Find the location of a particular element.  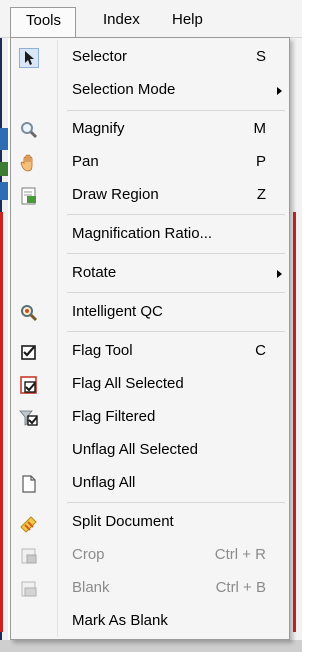

menu-item-flag-tool: Flag Tool C is located at coordinates (150, 351).